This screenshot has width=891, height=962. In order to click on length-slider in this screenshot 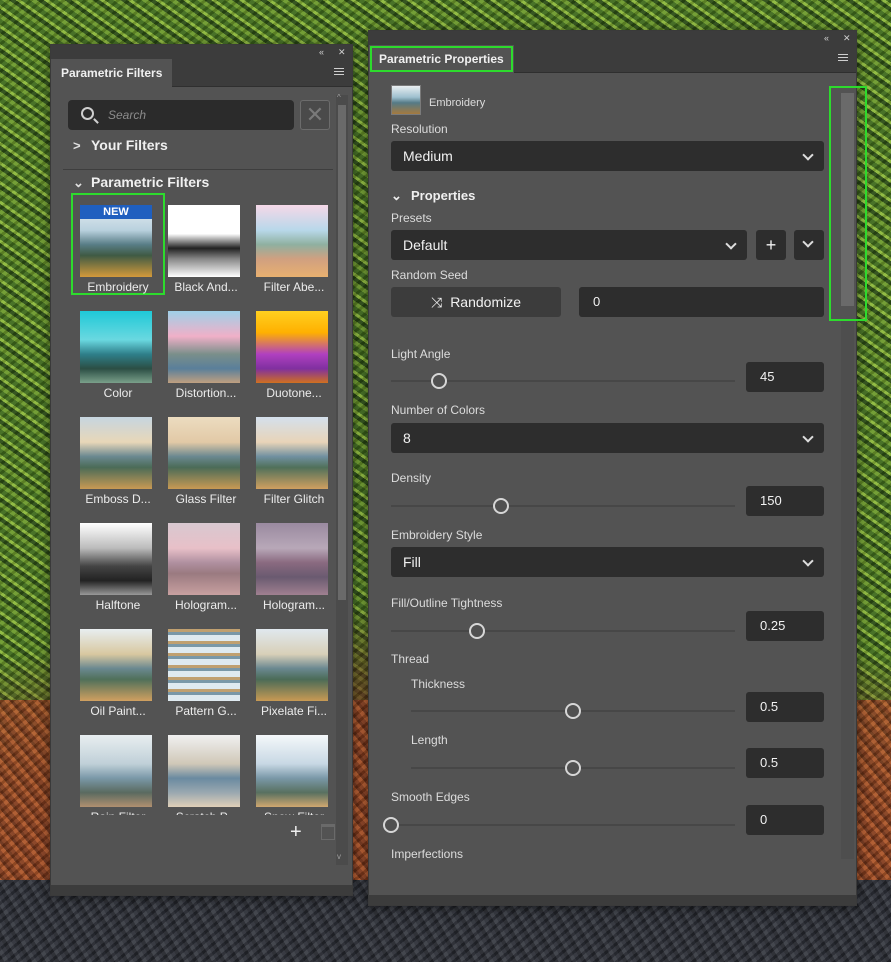, I will do `click(573, 768)`.